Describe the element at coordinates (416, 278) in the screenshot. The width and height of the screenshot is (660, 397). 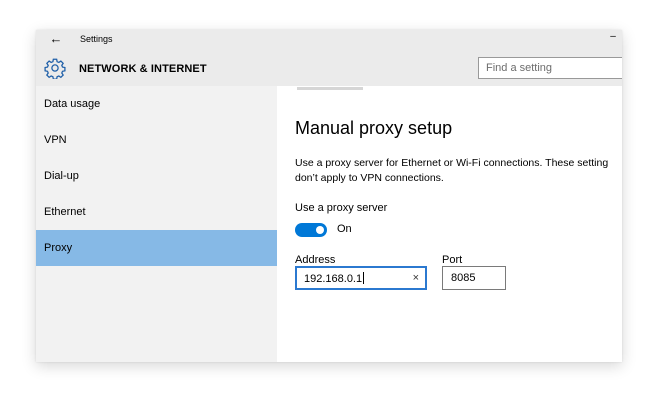
I see `clear-icon: ×` at that location.